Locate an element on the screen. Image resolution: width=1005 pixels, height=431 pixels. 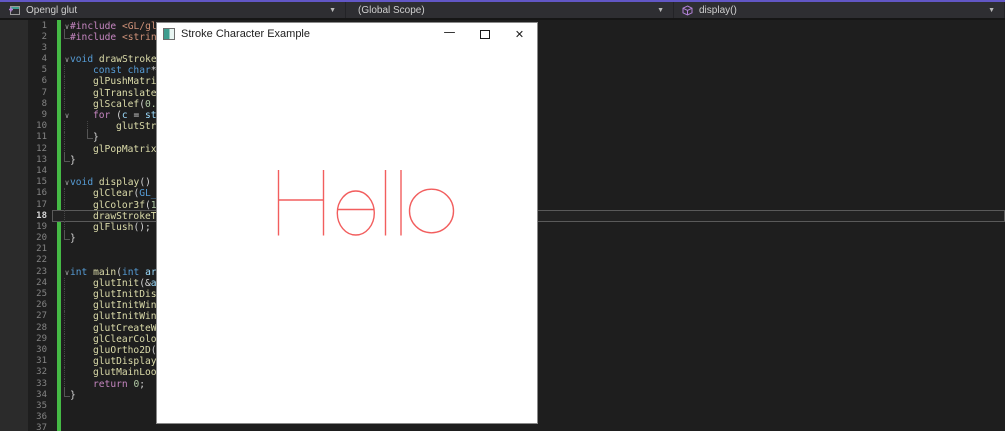
maximize-button is located at coordinates (484, 34).